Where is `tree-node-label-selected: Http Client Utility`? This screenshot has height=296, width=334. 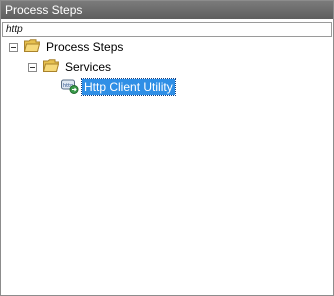 tree-node-label-selected: Http Client Utility is located at coordinates (128, 87).